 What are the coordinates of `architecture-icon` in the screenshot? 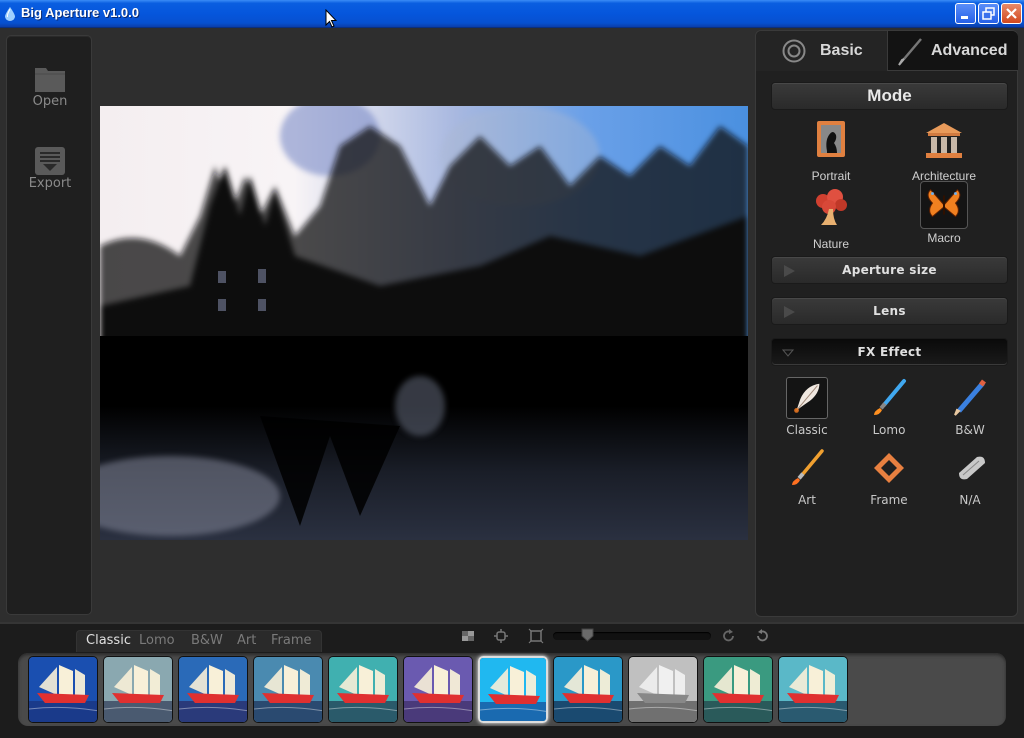 It's located at (944, 140).